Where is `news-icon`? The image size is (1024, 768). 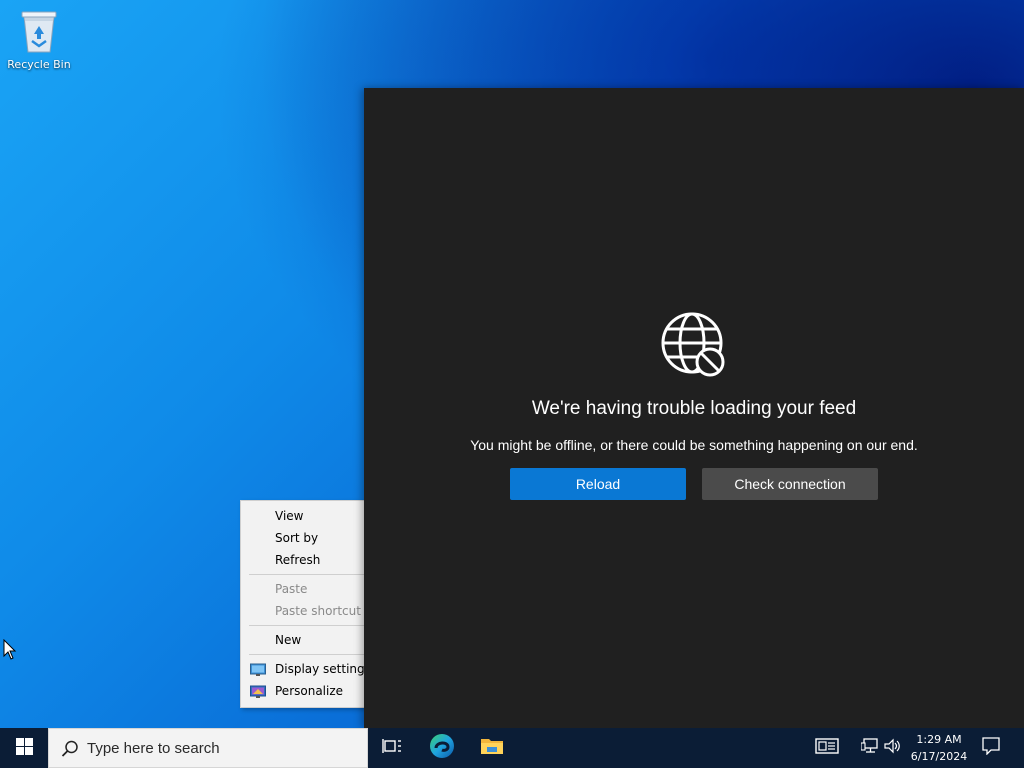 news-icon is located at coordinates (827, 748).